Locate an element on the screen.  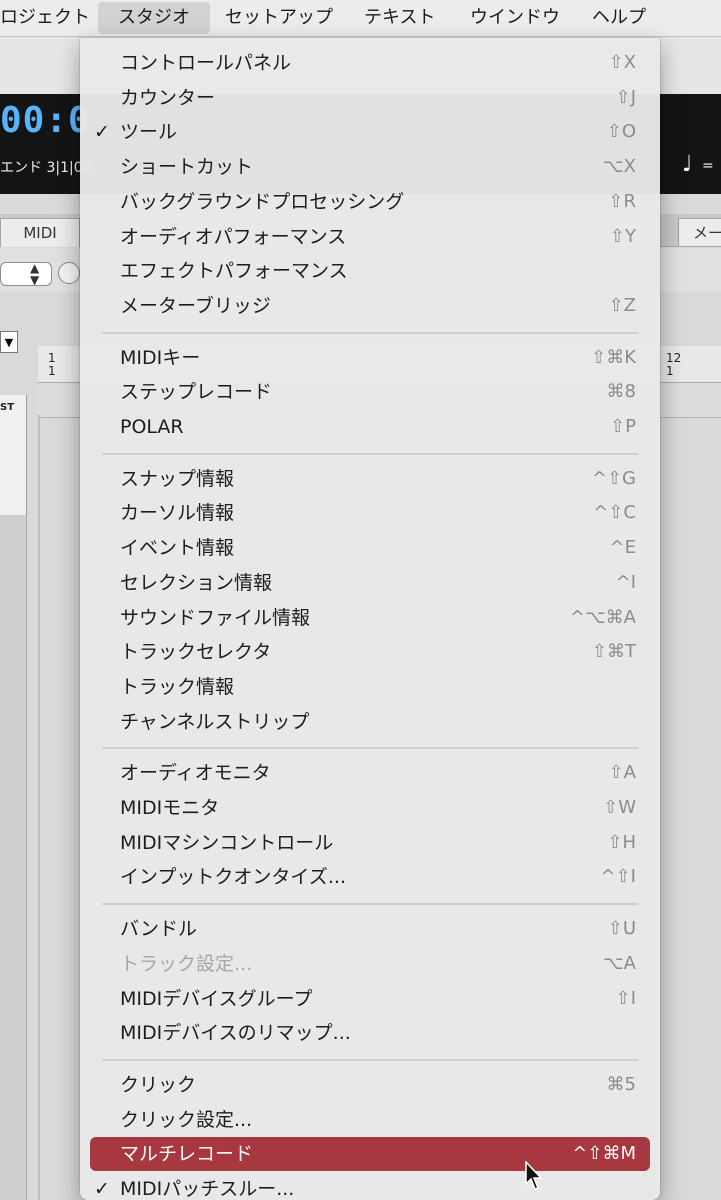
menu-item: カーソル情報 ^⇧C is located at coordinates (370, 513).